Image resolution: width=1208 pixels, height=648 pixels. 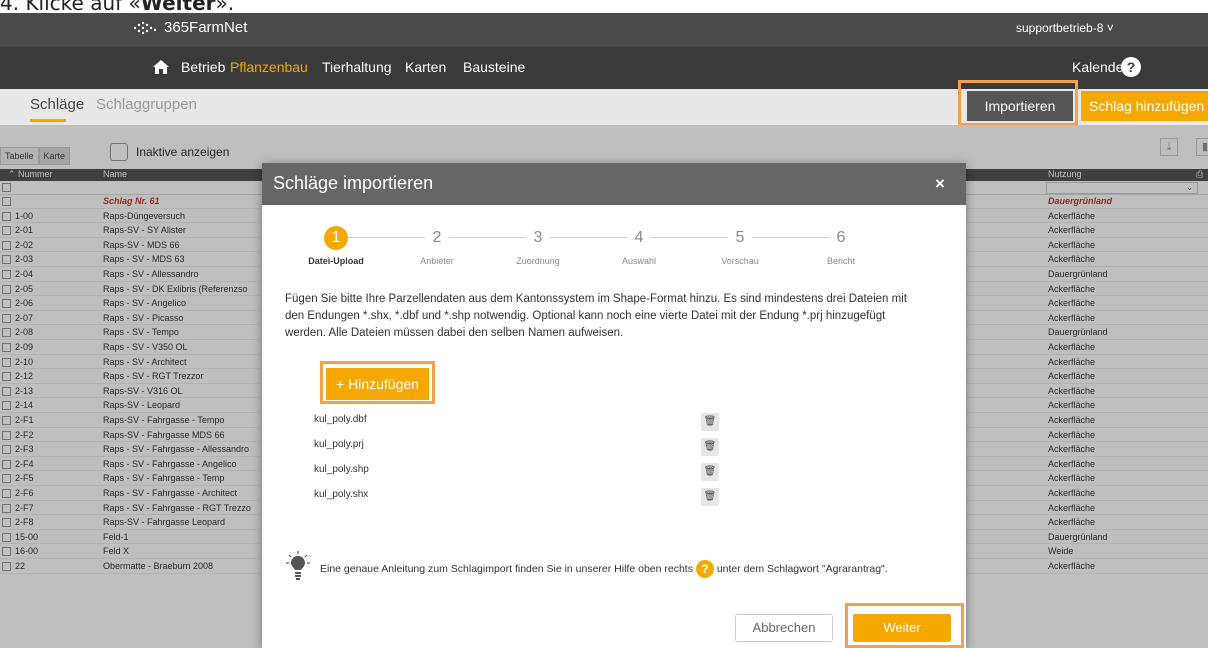 I want to click on step-1-label: Datei-Upload, so click(x=336, y=261).